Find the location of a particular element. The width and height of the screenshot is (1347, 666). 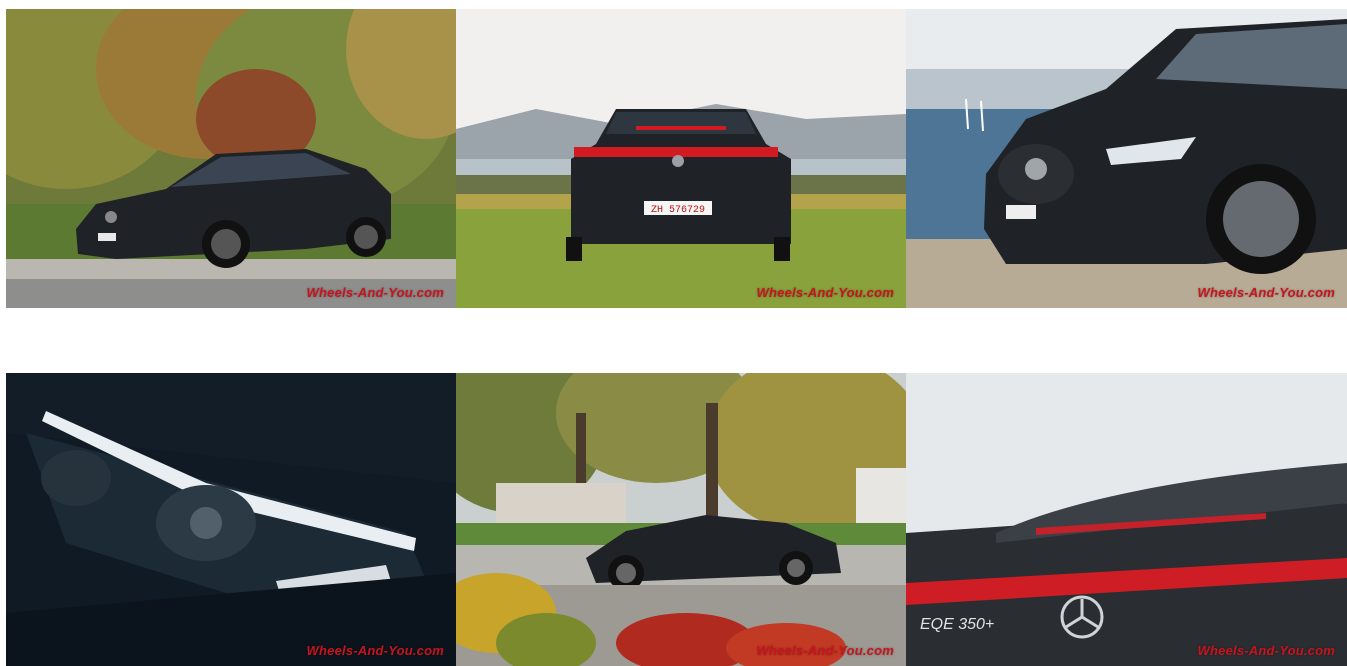

gallery-photo-3: Wheels-And-You.com is located at coordinates (1126, 158).